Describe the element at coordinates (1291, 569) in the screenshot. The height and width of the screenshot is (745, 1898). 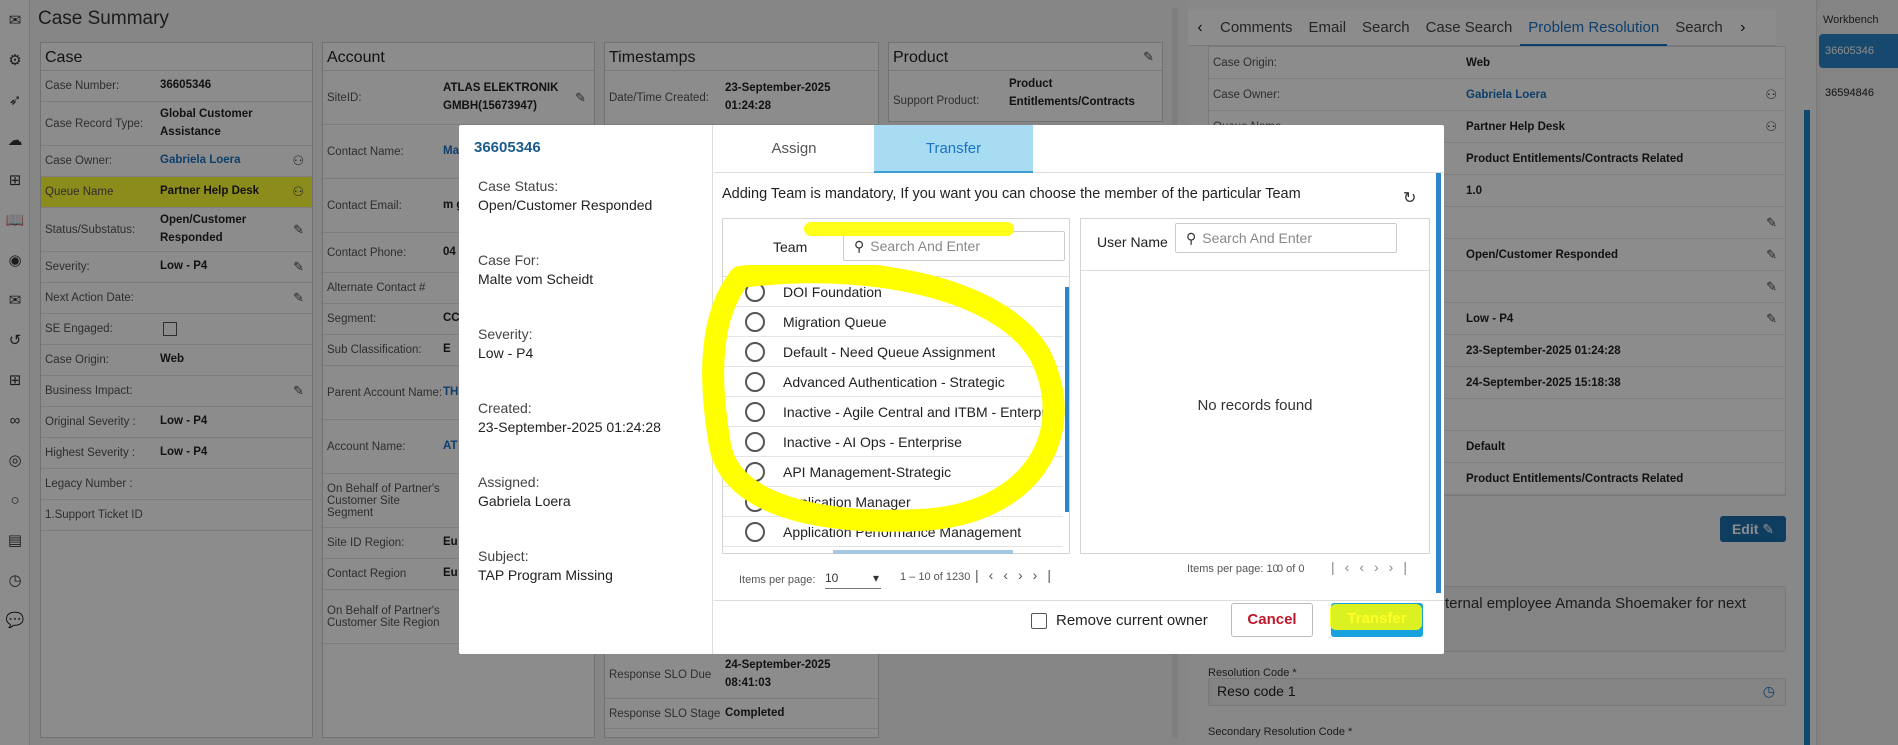
I see `user-pager-range: 0 of 0` at that location.